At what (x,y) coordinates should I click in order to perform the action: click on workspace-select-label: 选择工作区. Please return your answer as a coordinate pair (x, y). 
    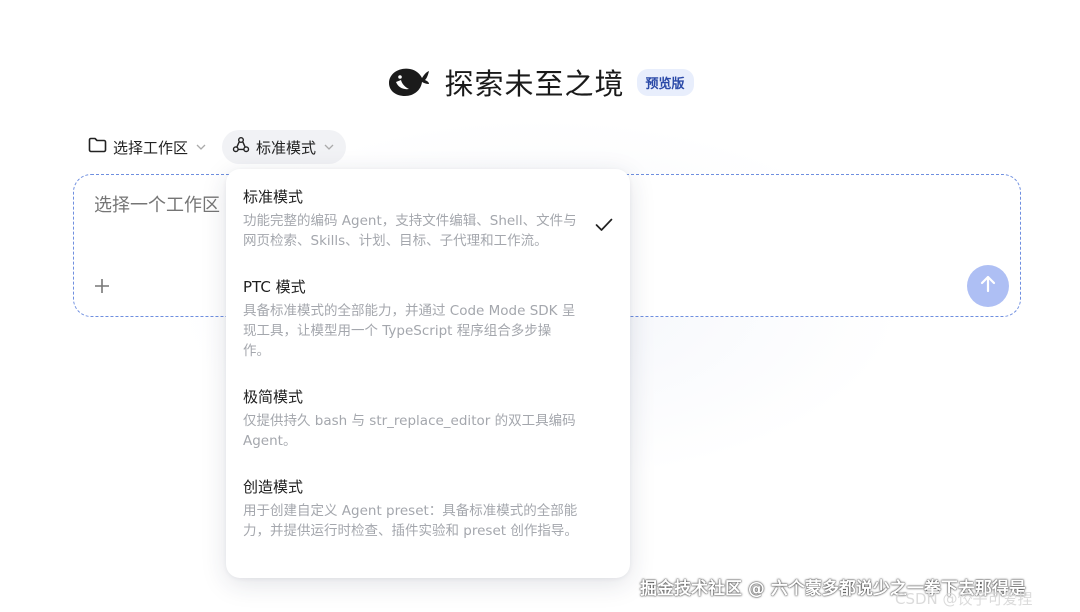
    Looking at the image, I should click on (151, 147).